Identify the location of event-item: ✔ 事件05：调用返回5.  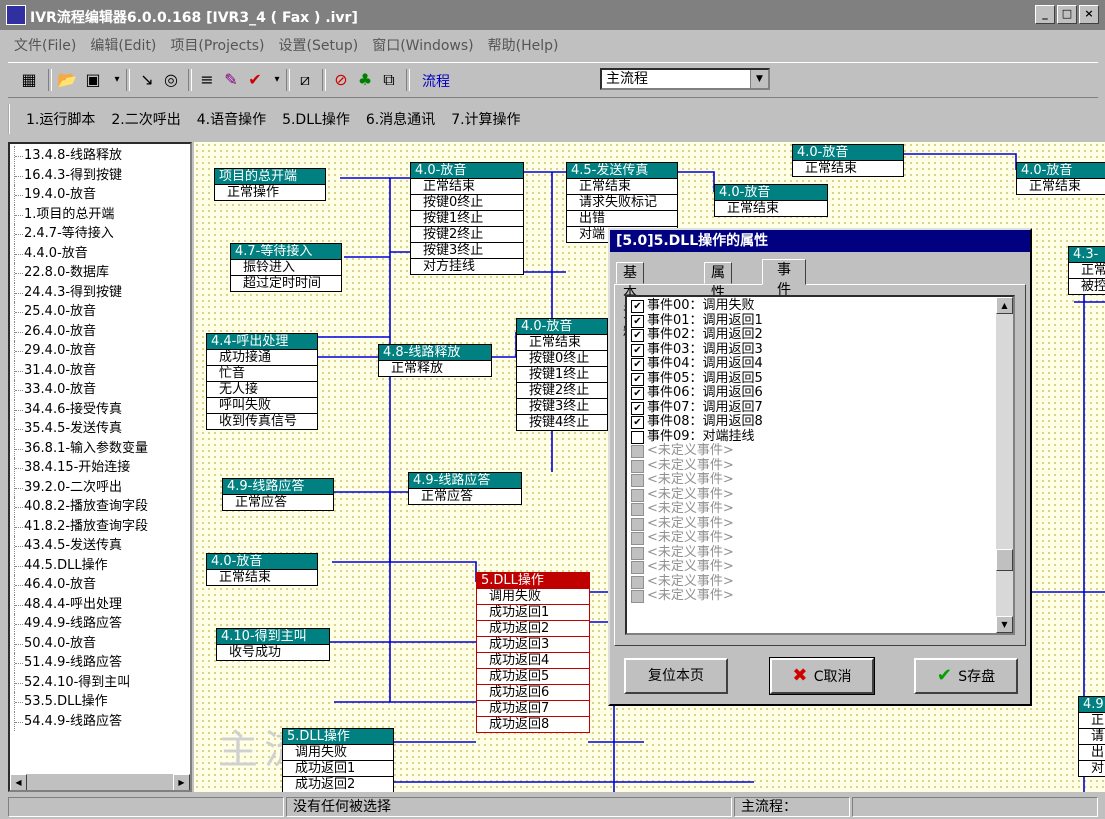
(820, 379).